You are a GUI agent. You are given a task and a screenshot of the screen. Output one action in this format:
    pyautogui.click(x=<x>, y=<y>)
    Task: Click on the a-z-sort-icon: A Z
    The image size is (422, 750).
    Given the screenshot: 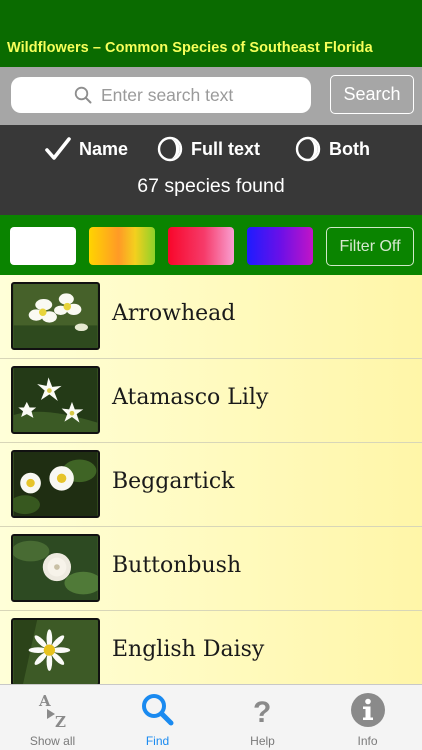 What is the action you would take?
    pyautogui.click(x=52, y=710)
    